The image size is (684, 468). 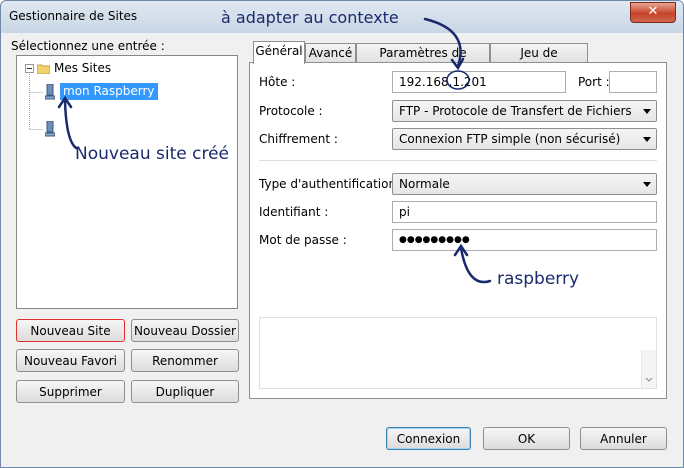 I want to click on annotation-new-site: Nouveau site créé, so click(x=152, y=154).